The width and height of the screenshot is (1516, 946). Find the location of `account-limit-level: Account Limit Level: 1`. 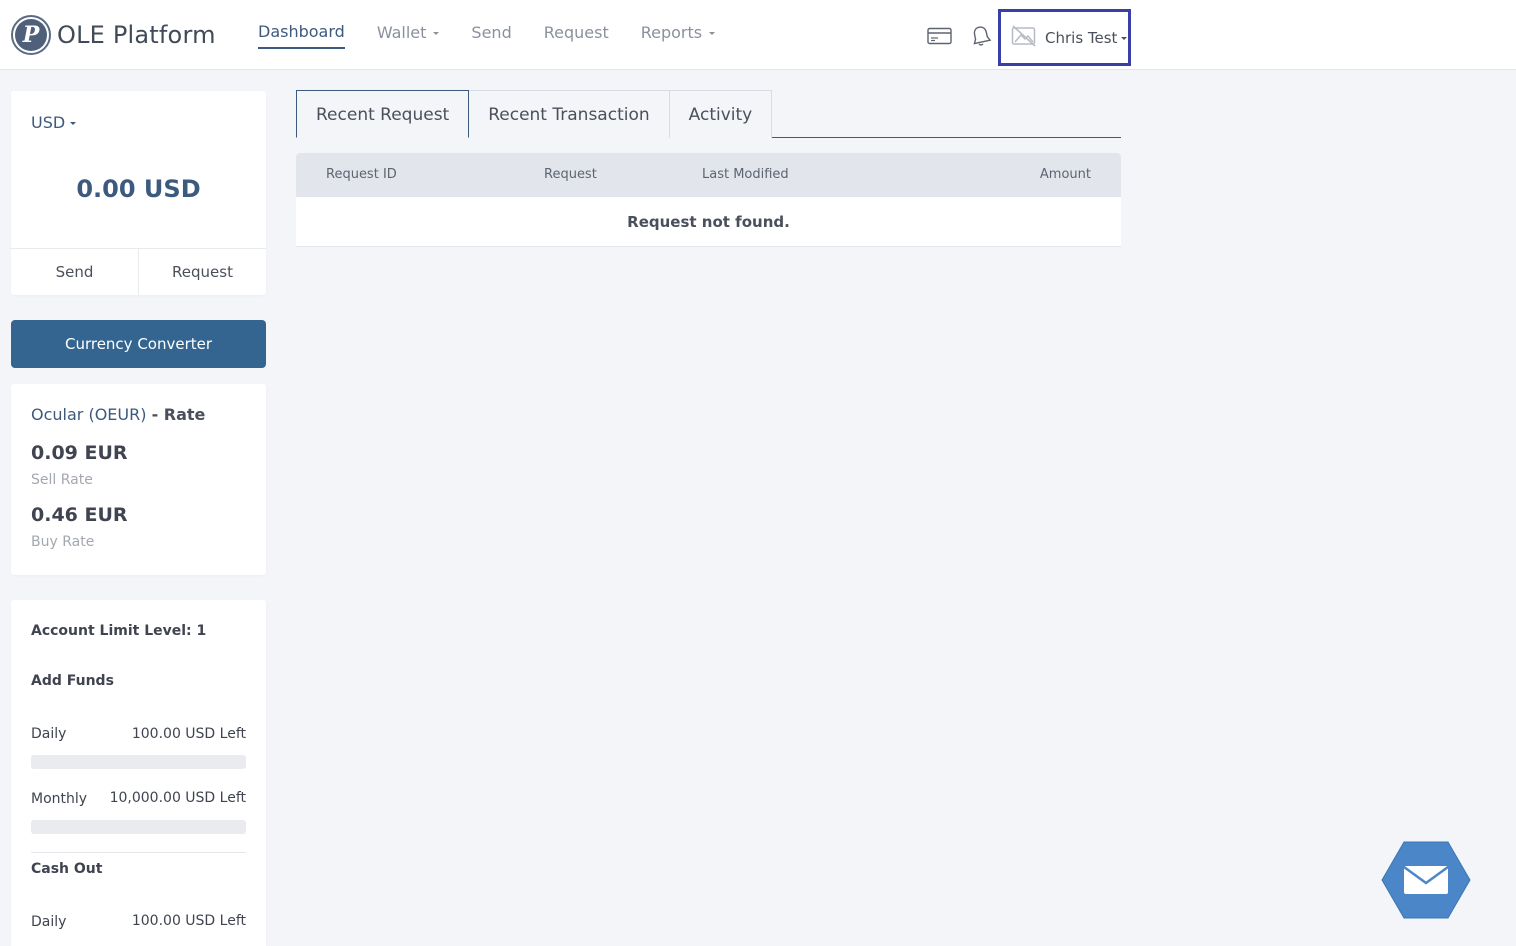

account-limit-level: Account Limit Level: 1 is located at coordinates (119, 631).